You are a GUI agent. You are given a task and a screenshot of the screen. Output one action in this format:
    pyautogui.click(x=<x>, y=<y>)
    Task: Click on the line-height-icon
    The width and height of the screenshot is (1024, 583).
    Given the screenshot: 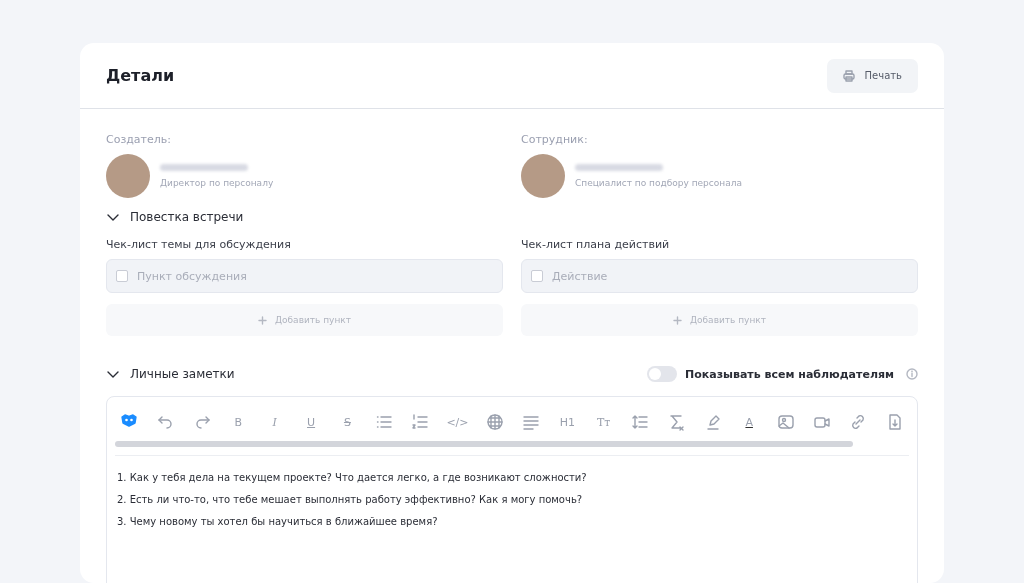 What is the action you would take?
    pyautogui.click(x=640, y=422)
    